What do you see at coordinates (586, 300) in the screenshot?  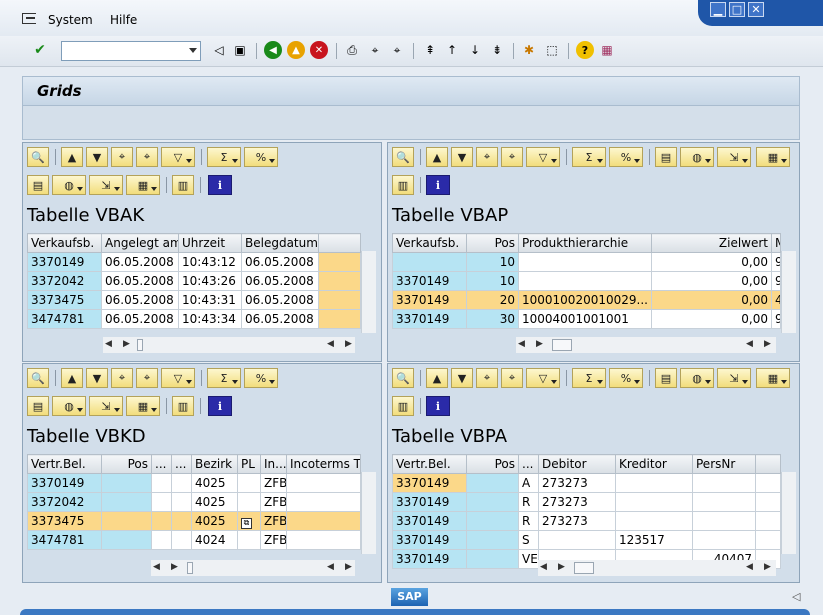 I see `table-row-selected: 337014920100010020010029...0,004` at bounding box center [586, 300].